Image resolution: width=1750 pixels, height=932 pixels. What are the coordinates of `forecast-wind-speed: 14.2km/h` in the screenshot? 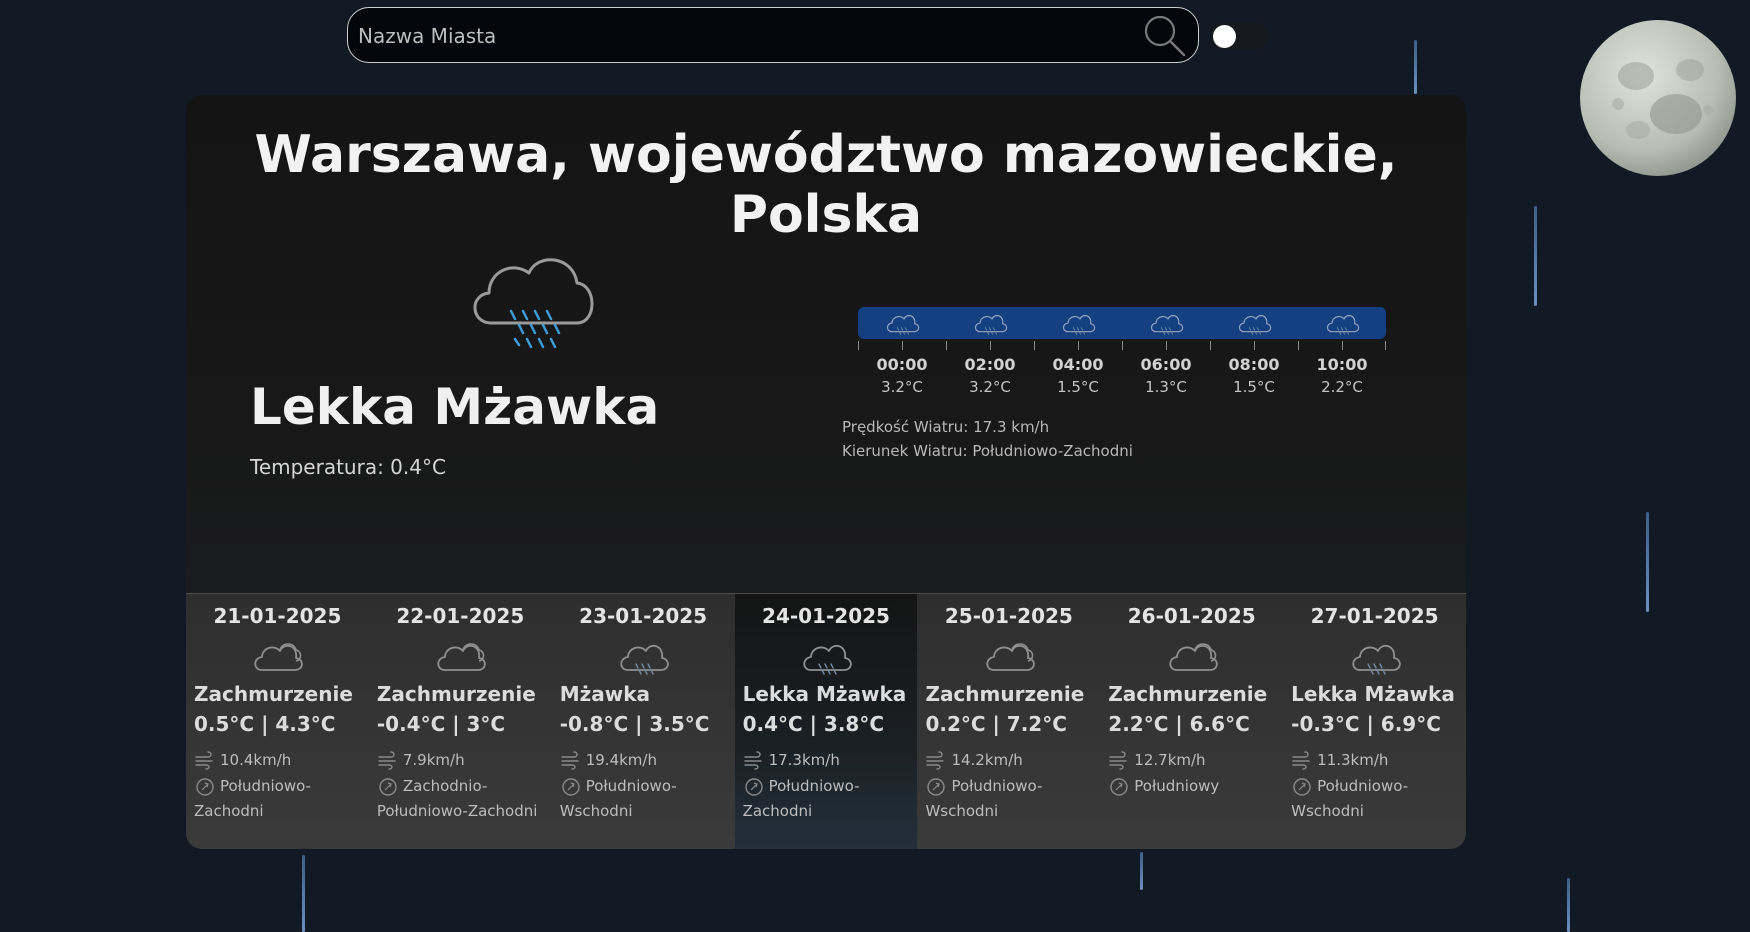 It's located at (987, 760).